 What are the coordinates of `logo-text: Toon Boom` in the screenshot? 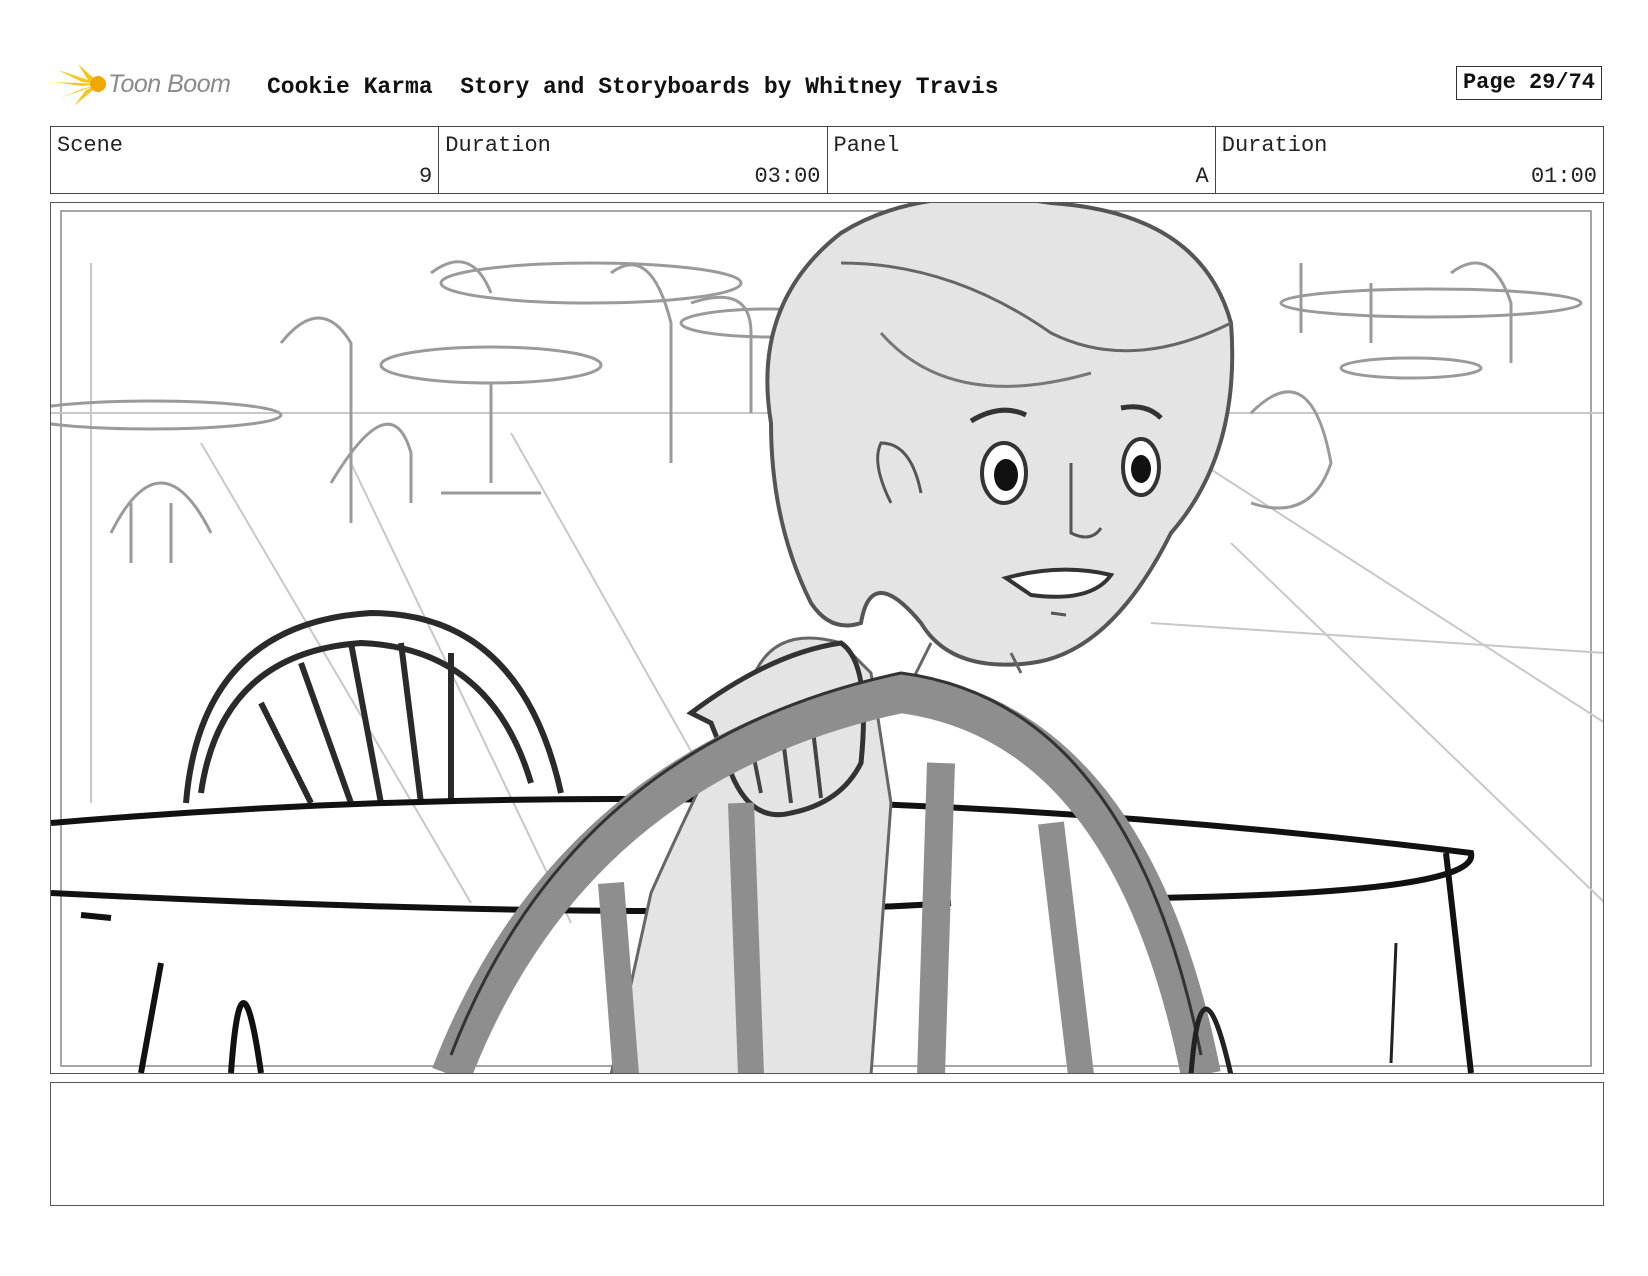 It's located at (169, 84).